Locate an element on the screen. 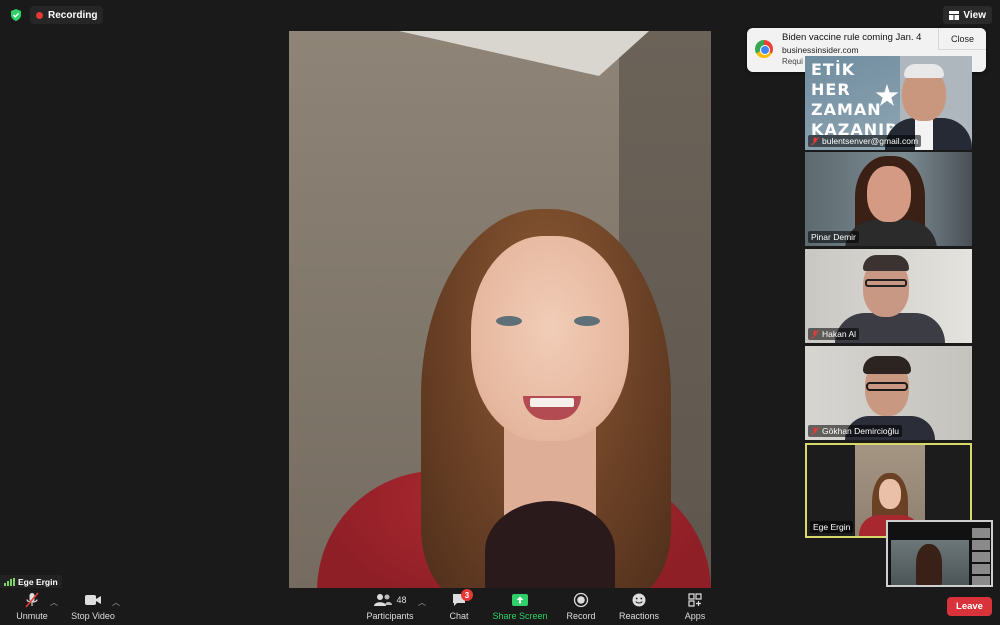  notification-close-button: Close is located at coordinates (962, 39).